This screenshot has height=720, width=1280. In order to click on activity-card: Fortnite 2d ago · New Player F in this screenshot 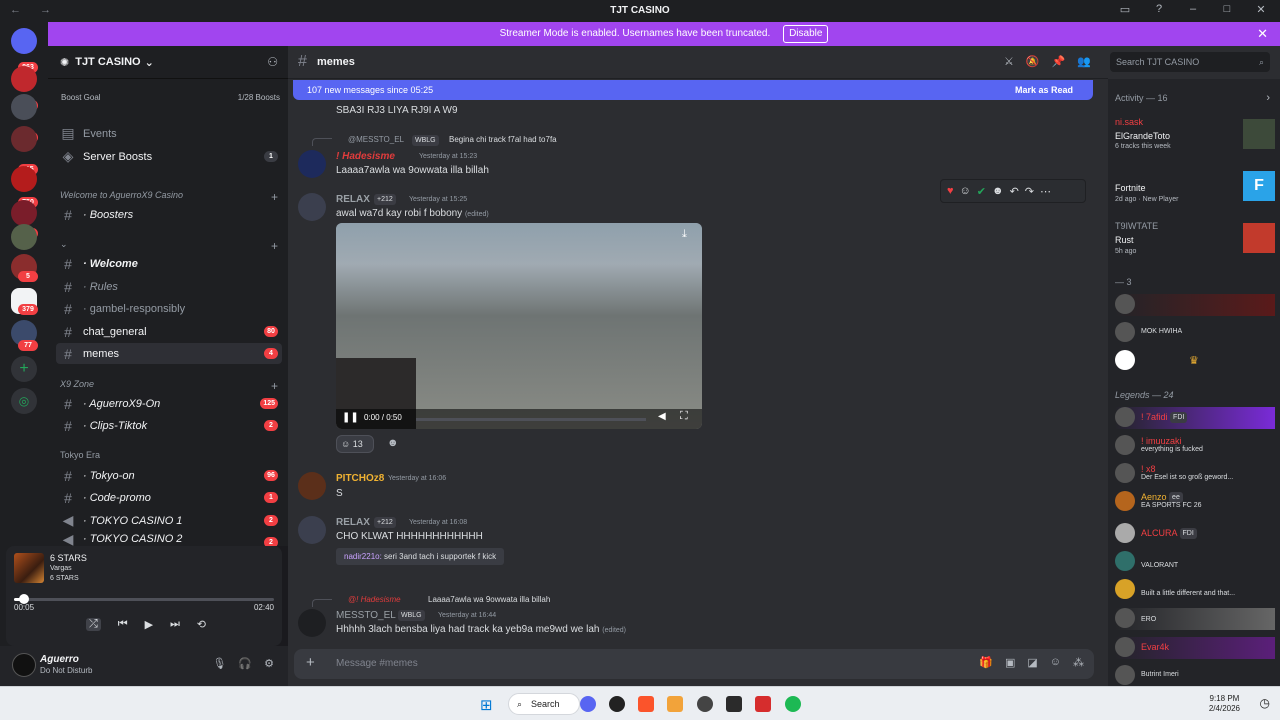, I will do `click(1195, 189)`.